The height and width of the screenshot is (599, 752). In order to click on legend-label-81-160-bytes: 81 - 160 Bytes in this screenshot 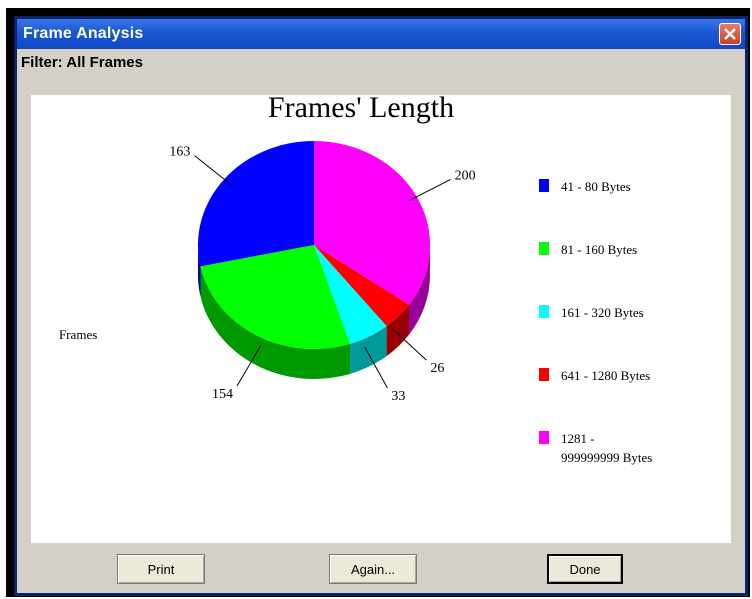, I will do `click(599, 249)`.